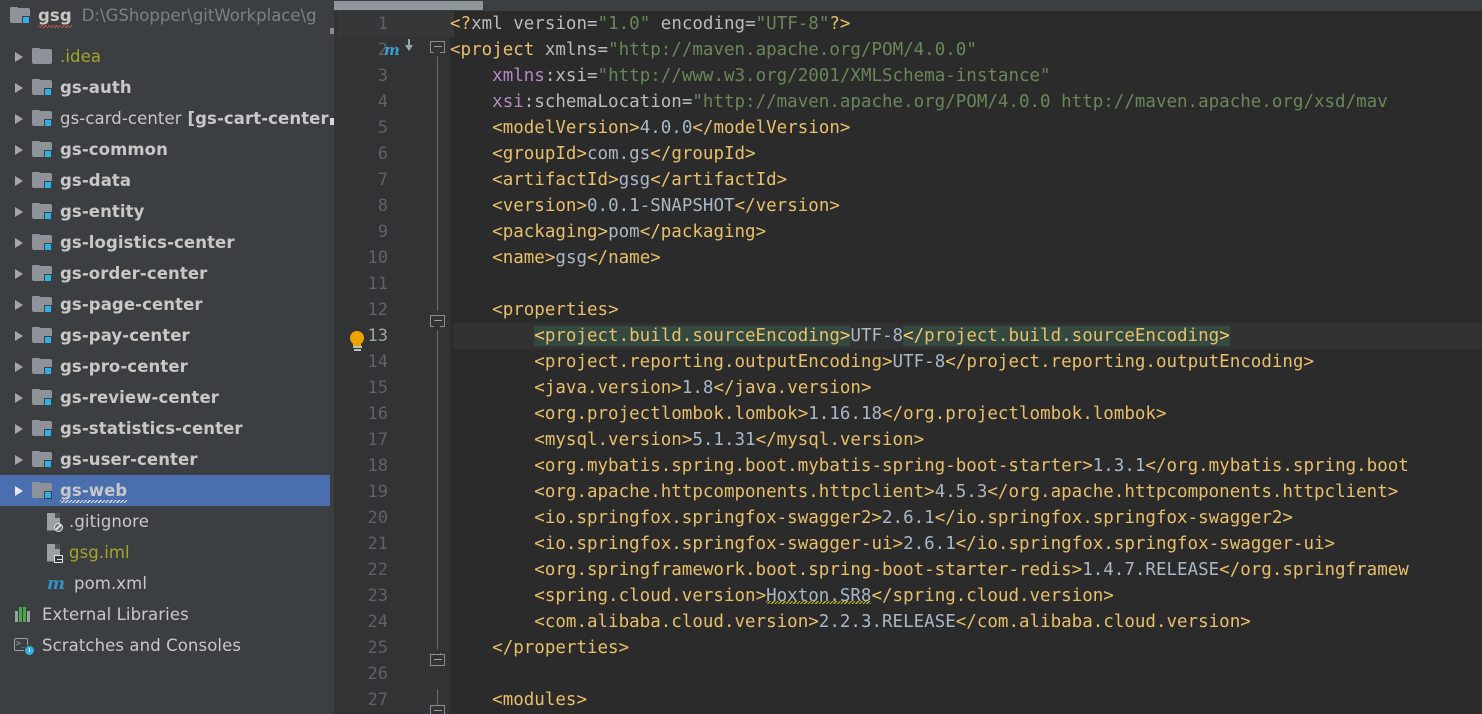 This screenshot has width=1482, height=714. I want to click on syntax-tag: mysql.version, so click(845, 440).